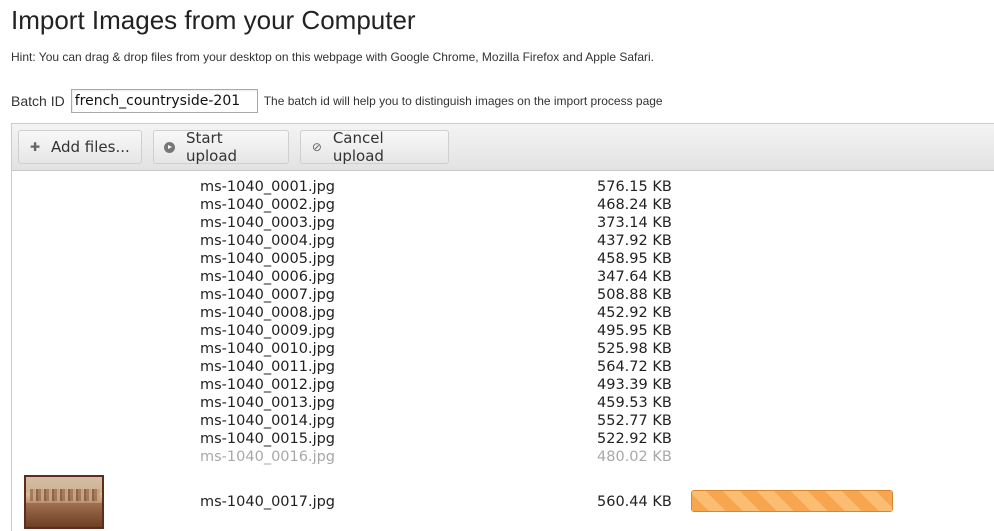 This screenshot has width=994, height=531. What do you see at coordinates (35, 147) in the screenshot?
I see `plus-icon: ✚` at bounding box center [35, 147].